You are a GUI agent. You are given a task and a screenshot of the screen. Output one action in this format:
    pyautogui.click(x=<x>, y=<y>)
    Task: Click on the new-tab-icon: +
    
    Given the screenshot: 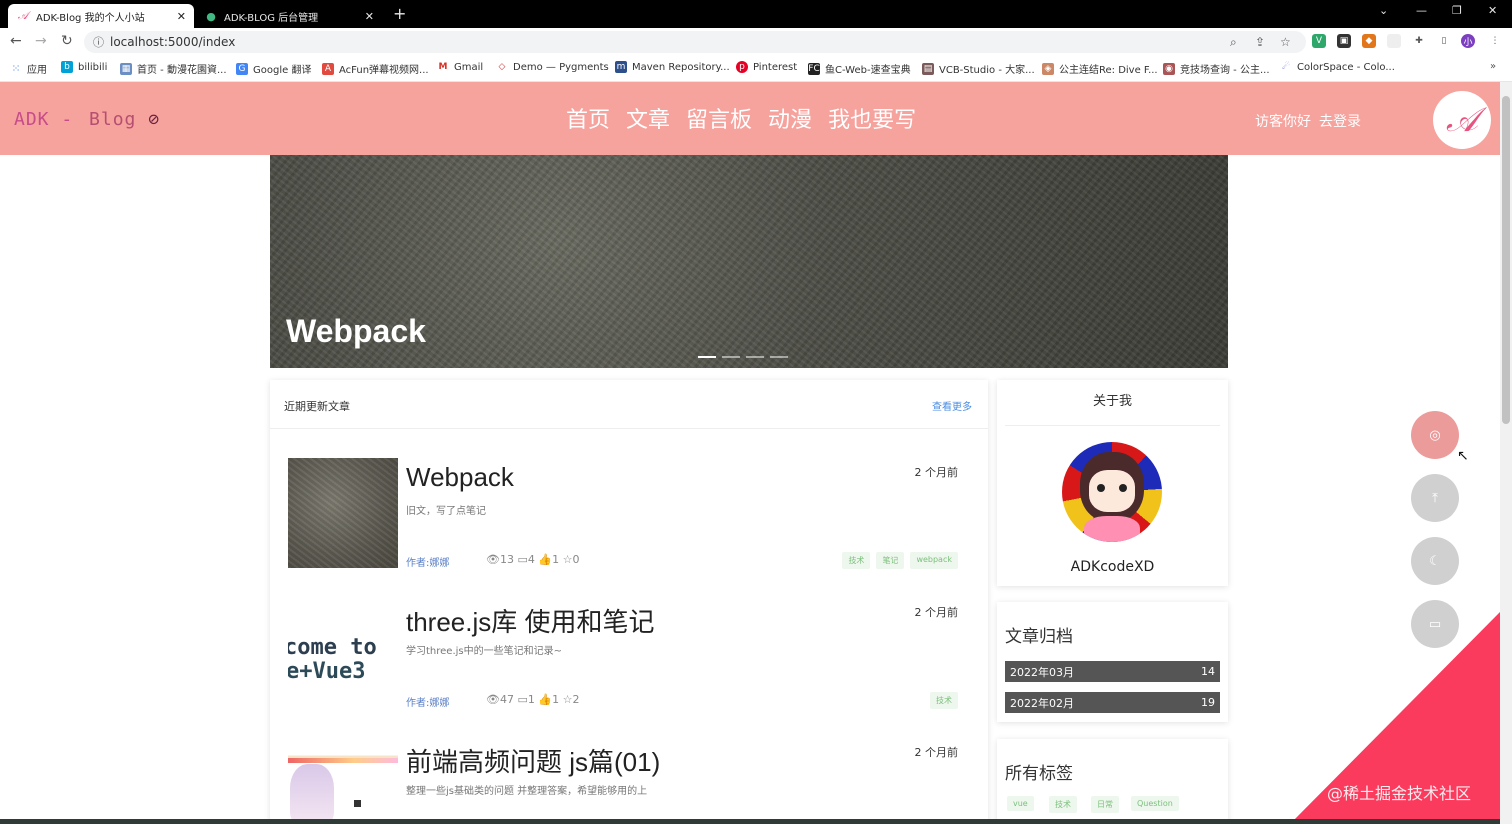 What is the action you would take?
    pyautogui.click(x=399, y=13)
    